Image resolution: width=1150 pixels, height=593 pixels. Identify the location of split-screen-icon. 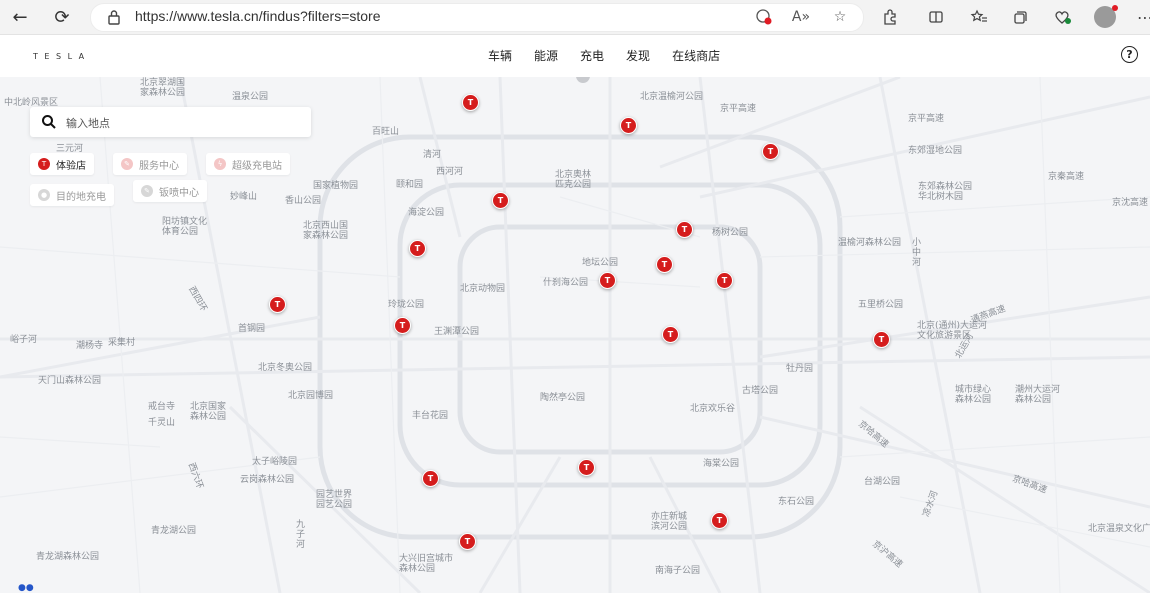
(936, 17).